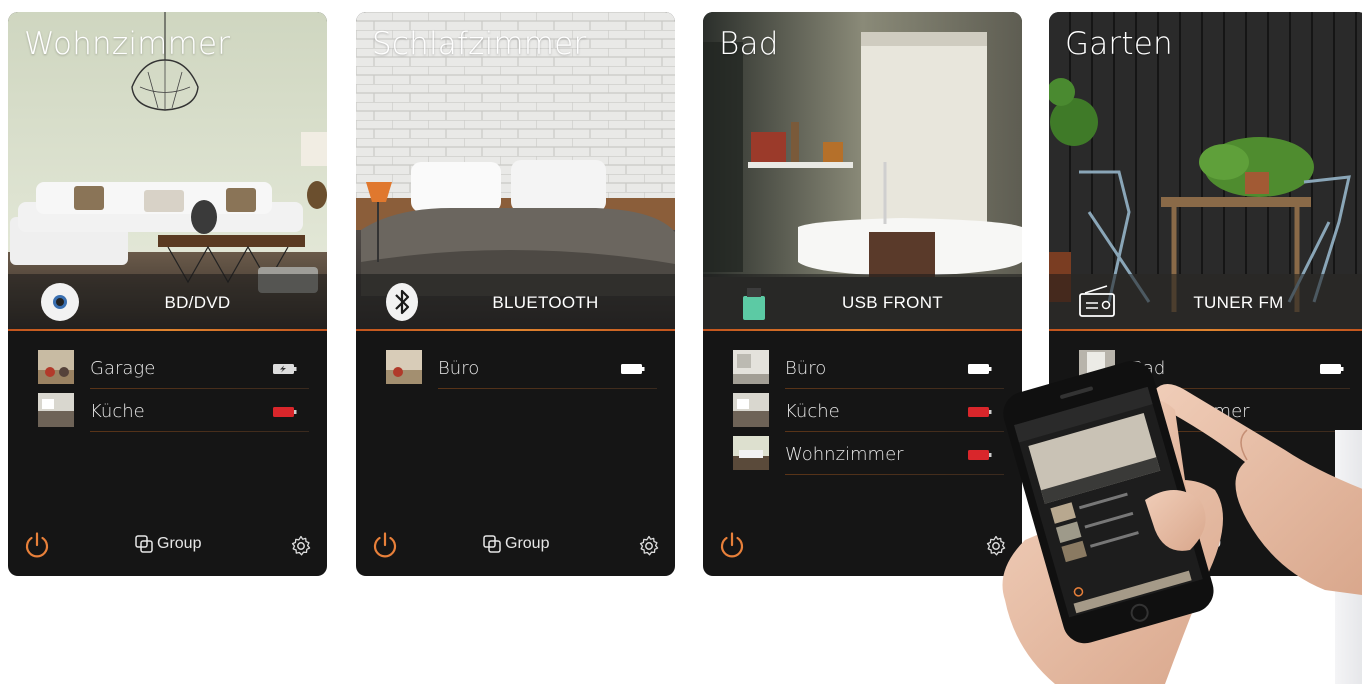 The image size is (1362, 684). Describe the element at coordinates (173, 367) in the screenshot. I see `zone-row: Garage` at that location.